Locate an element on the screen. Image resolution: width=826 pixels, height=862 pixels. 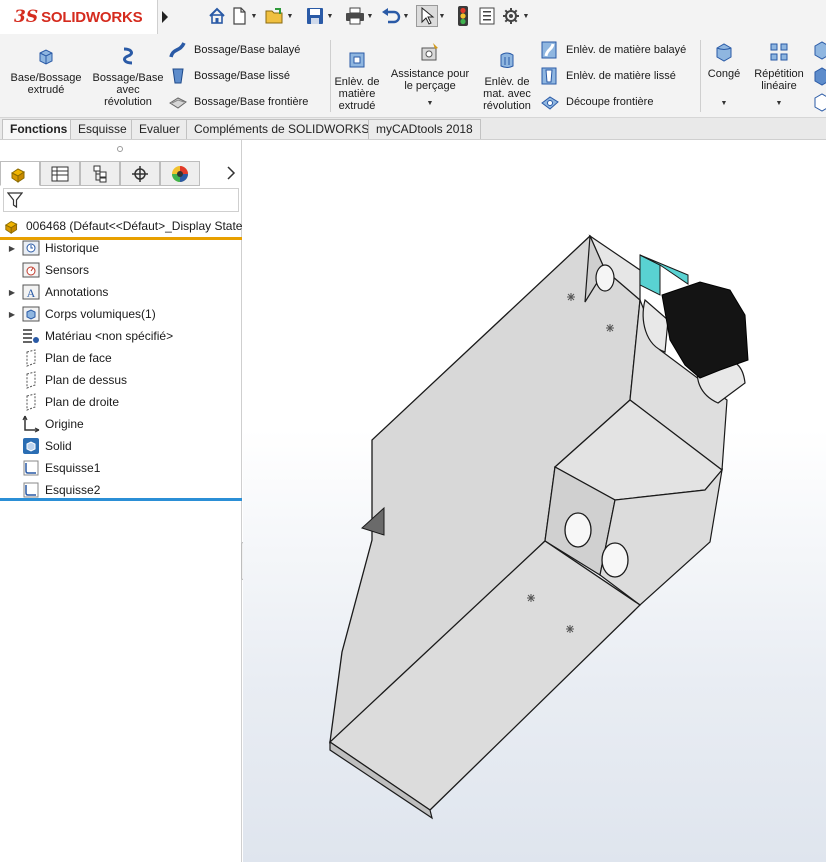
hole-wizard-button: Assistance pour le perçage ▼ is located at coordinates (430, 76).